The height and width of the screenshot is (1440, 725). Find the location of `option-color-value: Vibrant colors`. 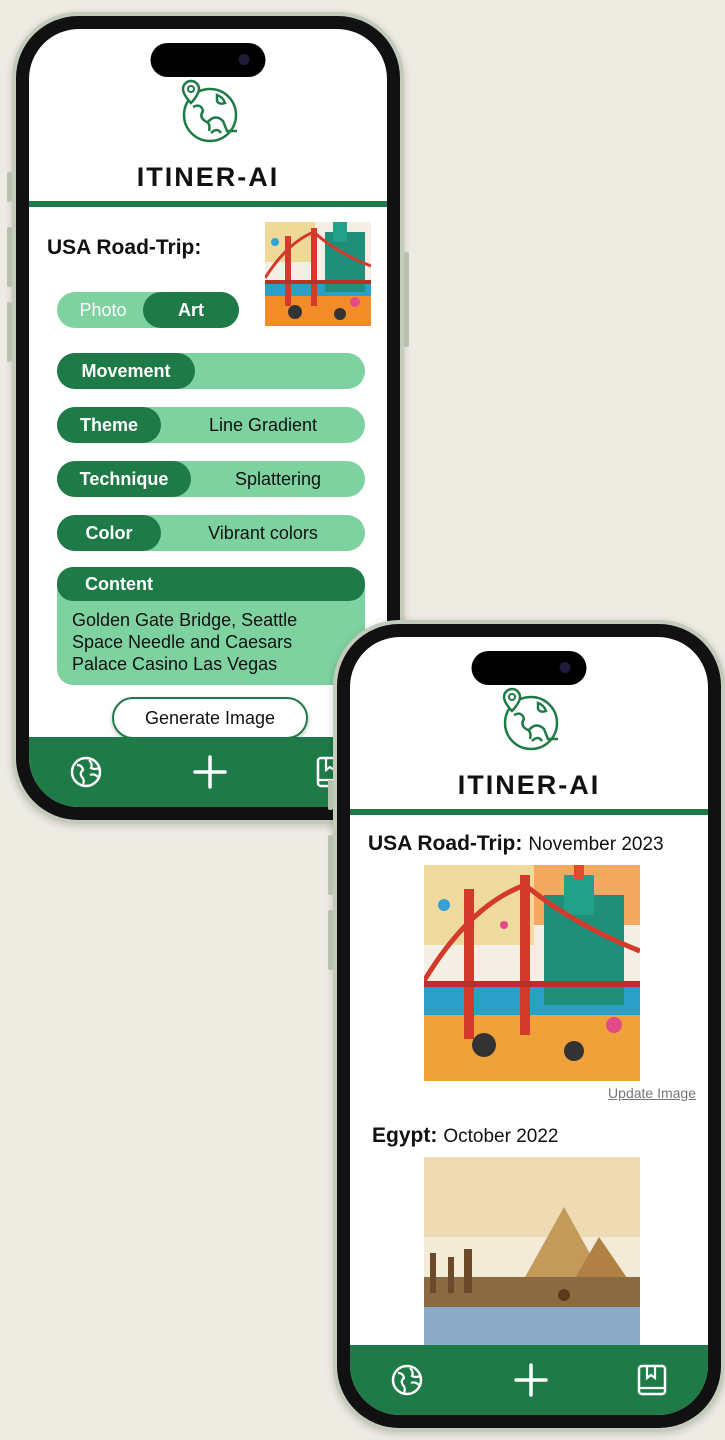

option-color-value: Vibrant colors is located at coordinates (263, 532).